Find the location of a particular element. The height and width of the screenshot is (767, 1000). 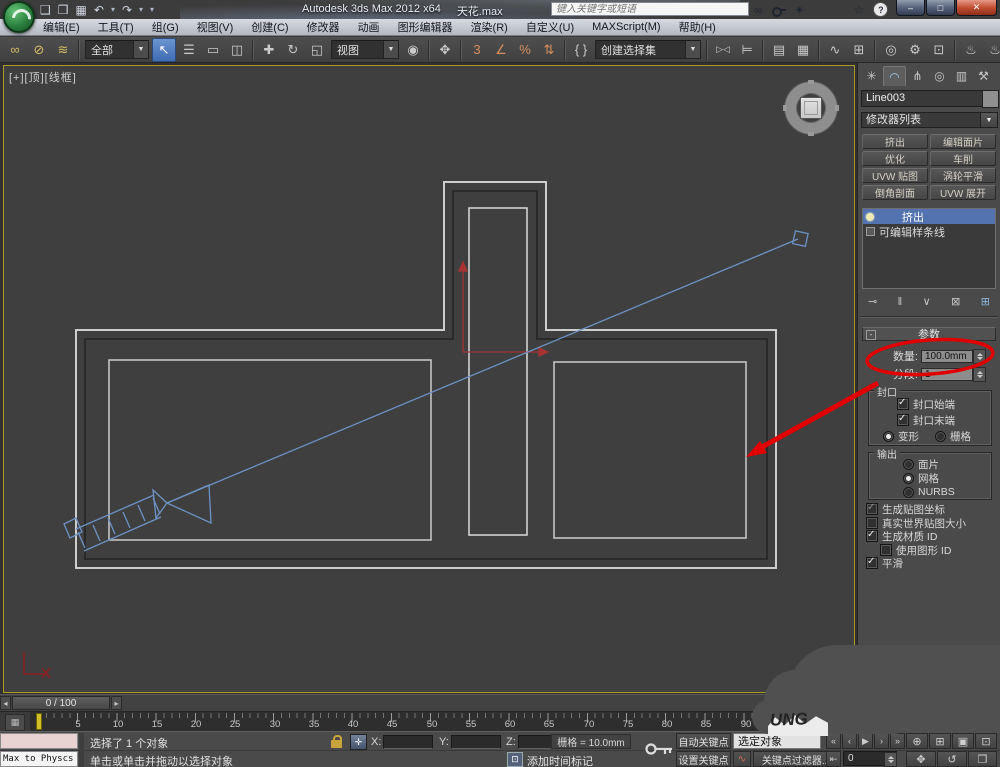

help-icon: ? is located at coordinates (881, 9).